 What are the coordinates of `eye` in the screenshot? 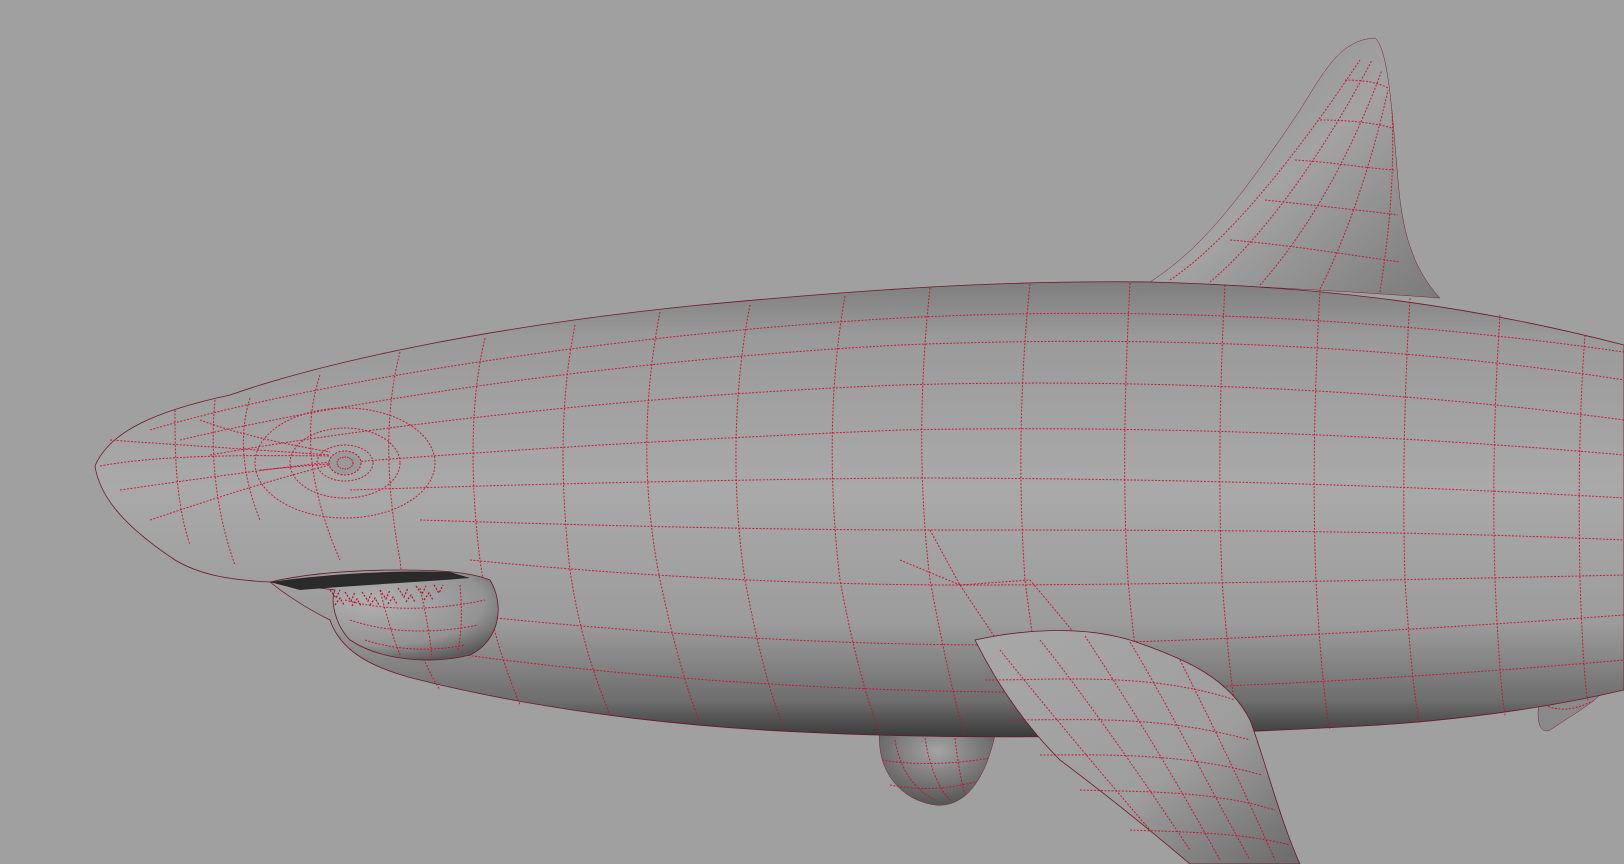 It's located at (345, 463).